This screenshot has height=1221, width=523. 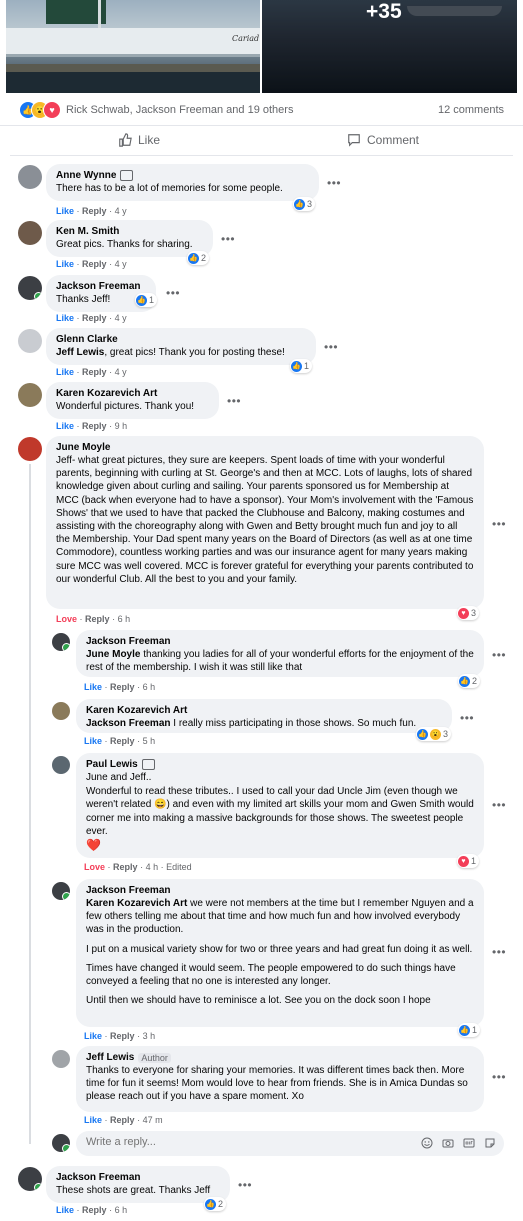 I want to click on photo-sailboat: Cariad, so click(x=133, y=46).